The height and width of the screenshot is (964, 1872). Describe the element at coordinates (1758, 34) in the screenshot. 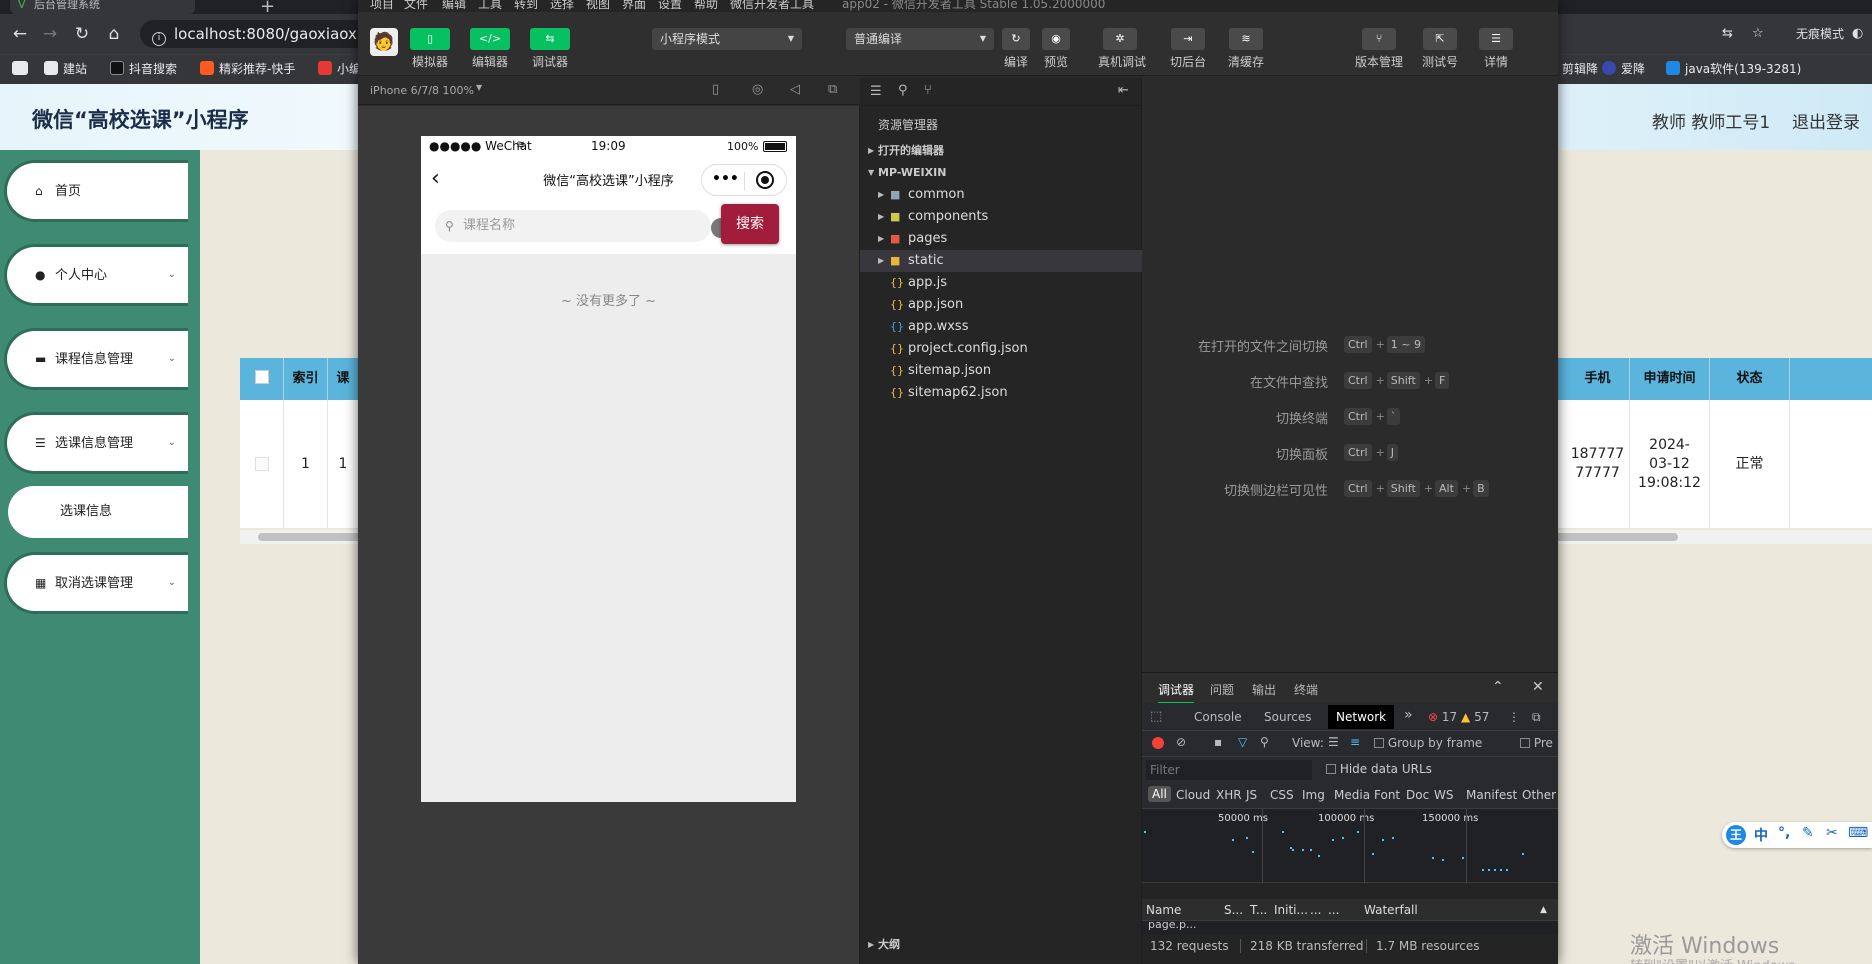

I see `star-icon: ☆` at that location.